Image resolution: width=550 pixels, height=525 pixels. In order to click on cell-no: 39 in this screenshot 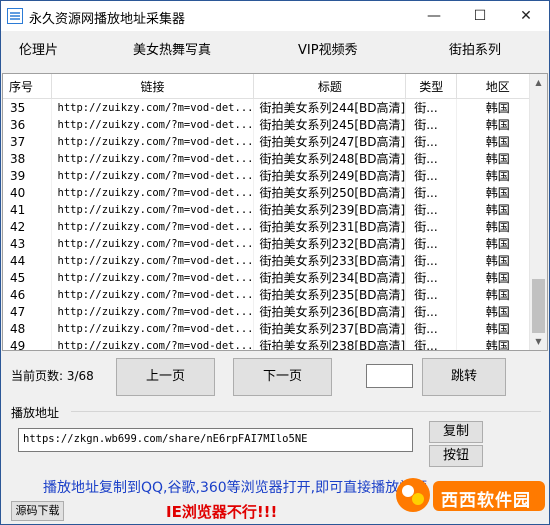, I will do `click(27, 175)`.